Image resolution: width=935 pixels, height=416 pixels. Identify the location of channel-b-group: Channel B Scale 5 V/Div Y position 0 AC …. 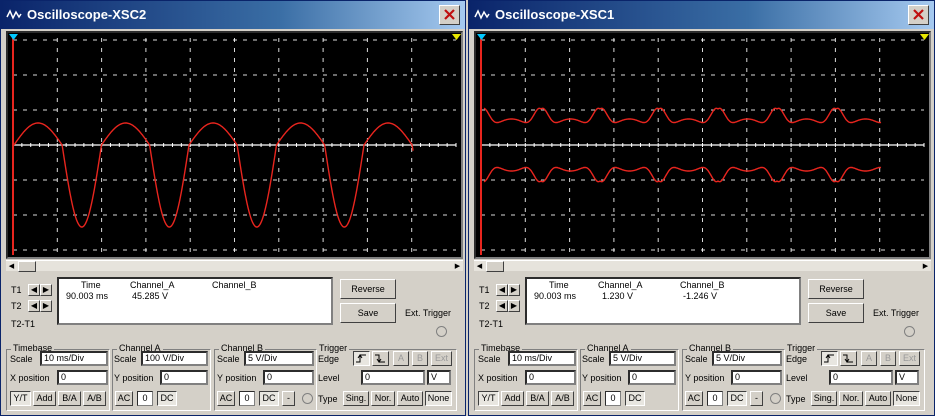
(733, 377).